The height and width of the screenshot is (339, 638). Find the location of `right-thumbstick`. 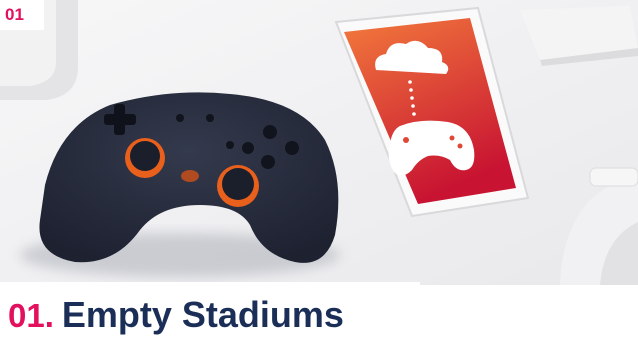

right-thumbstick is located at coordinates (238, 186).